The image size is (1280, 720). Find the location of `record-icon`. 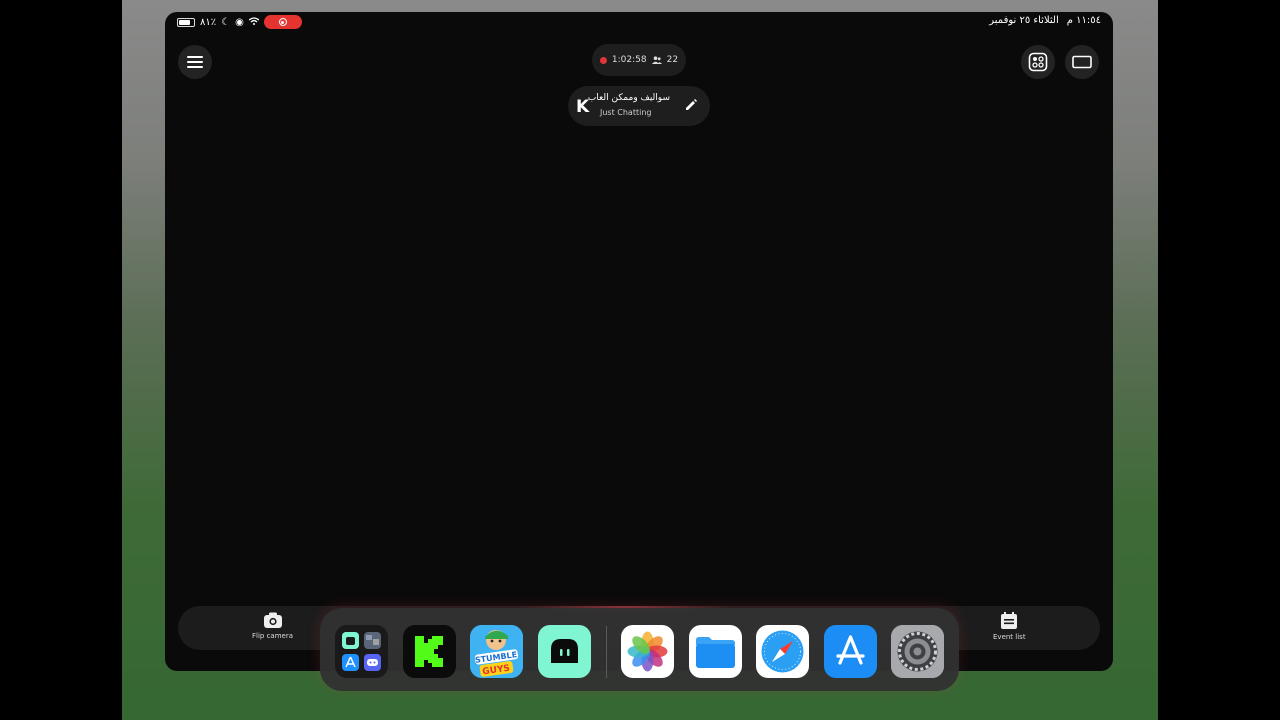

record-icon is located at coordinates (282, 22).